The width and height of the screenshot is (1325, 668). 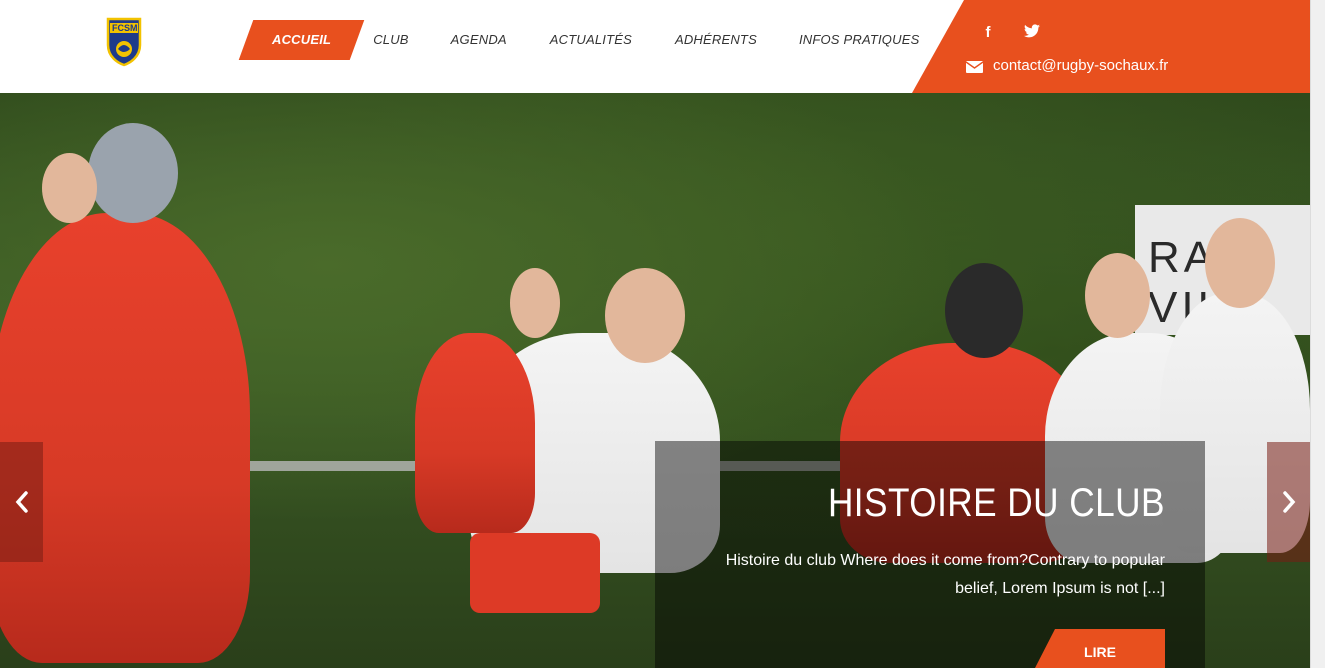 I want to click on slide-title: HISTOIRE DU CLUB, so click(x=996, y=503).